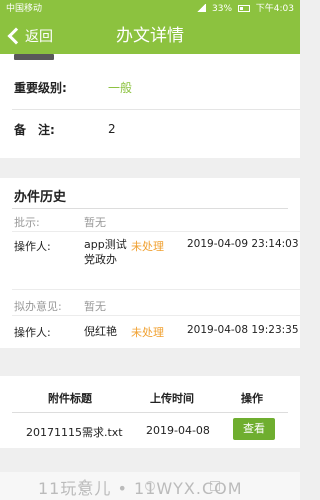 This screenshot has width=320, height=500. What do you see at coordinates (34, 129) in the screenshot?
I see `remark-label: 备 注:` at bounding box center [34, 129].